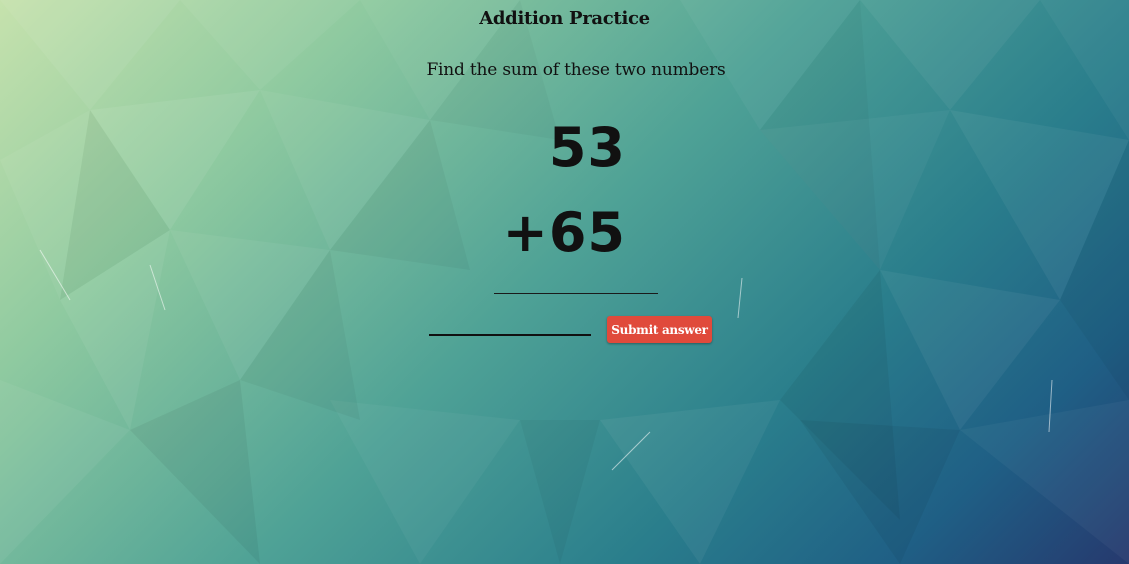 This screenshot has width=1129, height=564. What do you see at coordinates (510, 326) in the screenshot?
I see `answer-input` at bounding box center [510, 326].